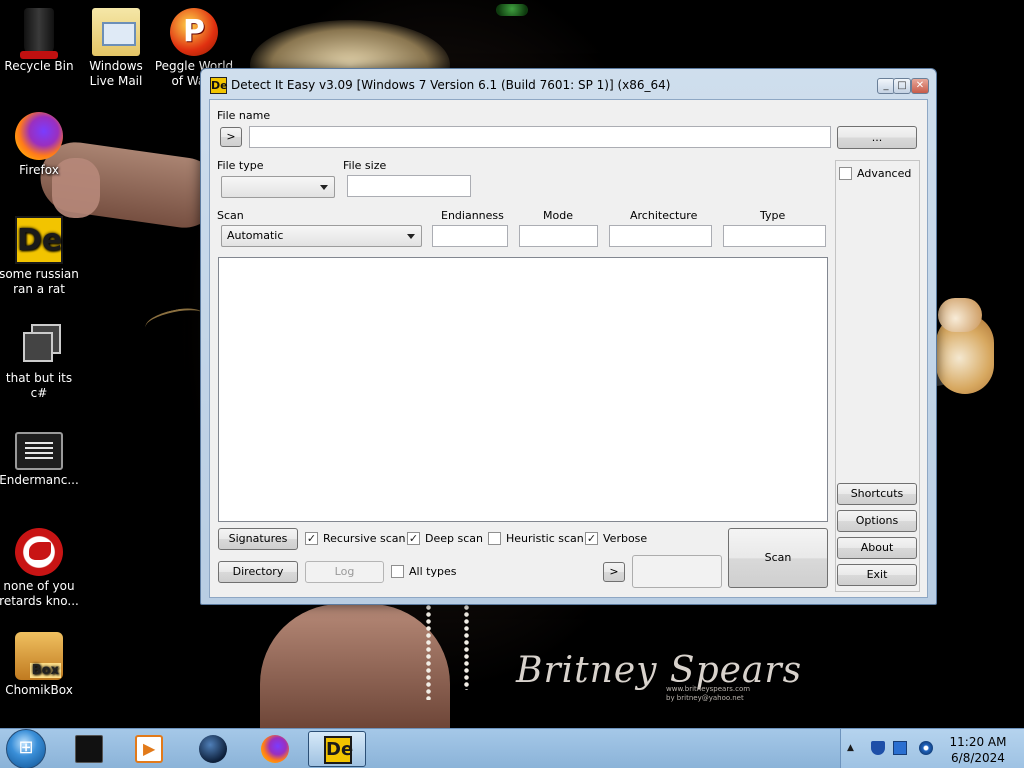 The height and width of the screenshot is (768, 1024). I want to click on mode-field, so click(558, 236).